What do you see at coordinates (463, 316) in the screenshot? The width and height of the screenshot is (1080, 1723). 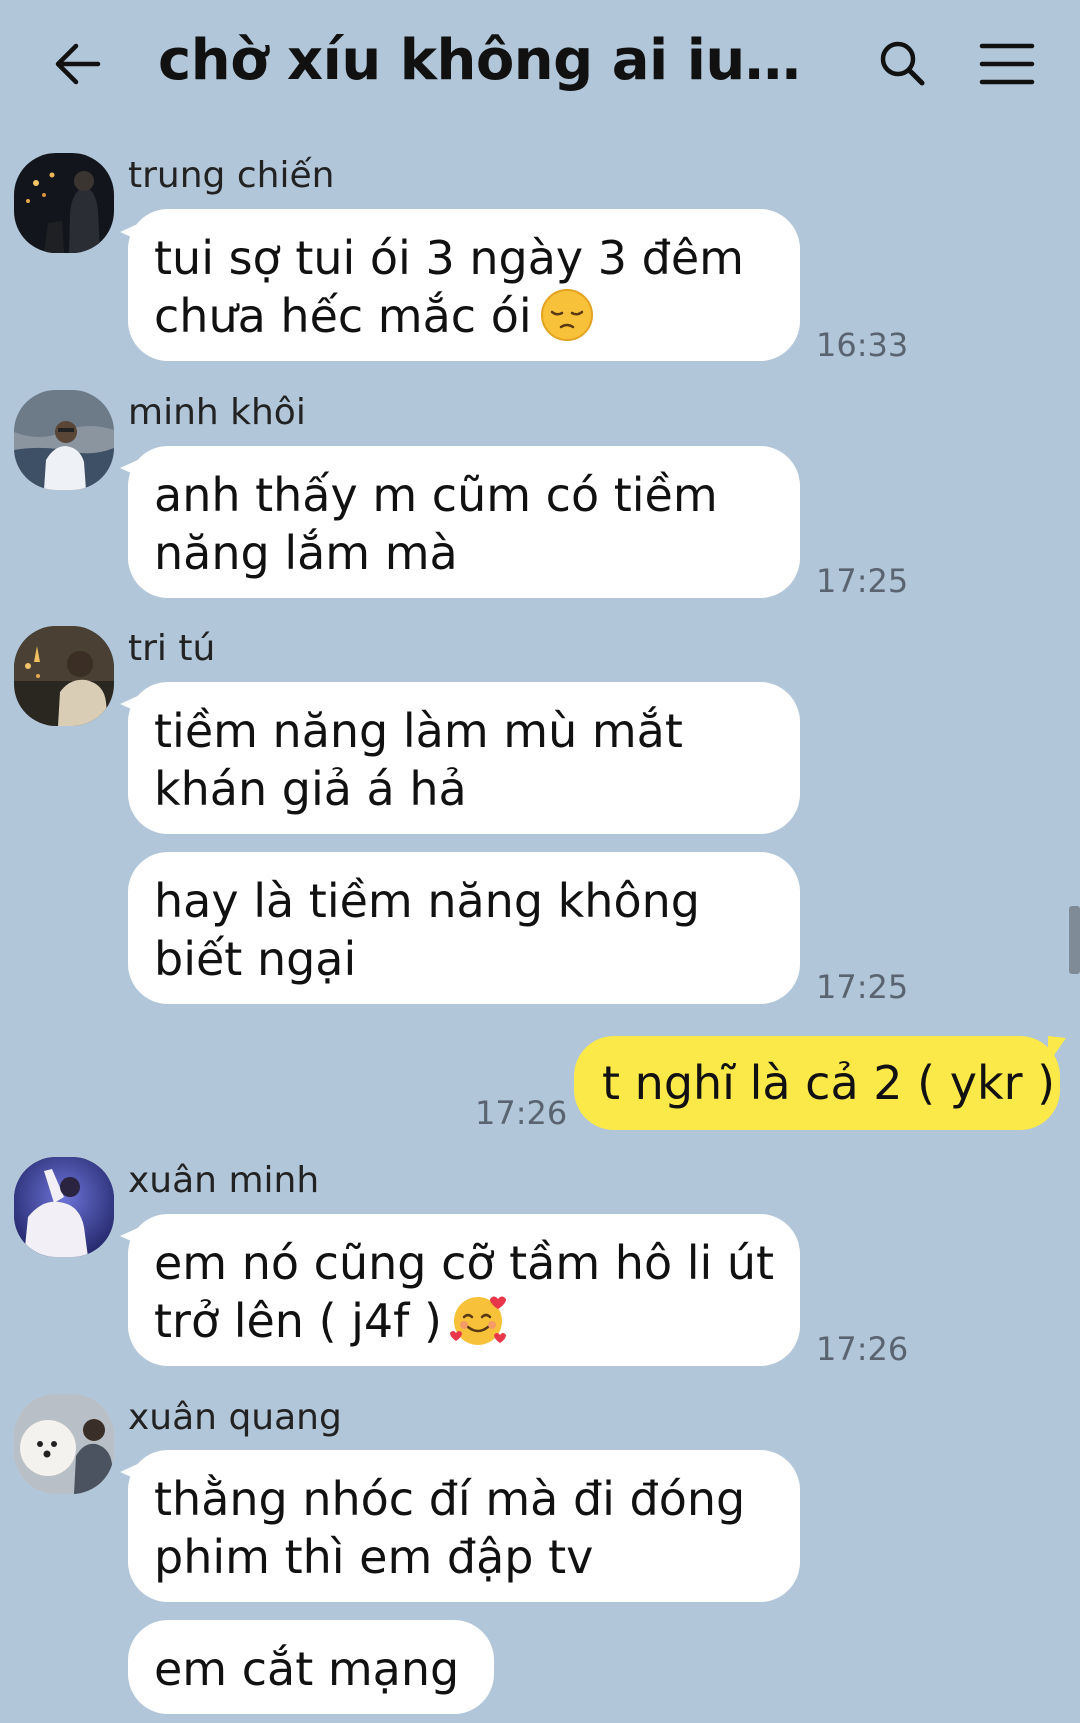 I see `message-text: chưa hếc mắc ói` at bounding box center [463, 316].